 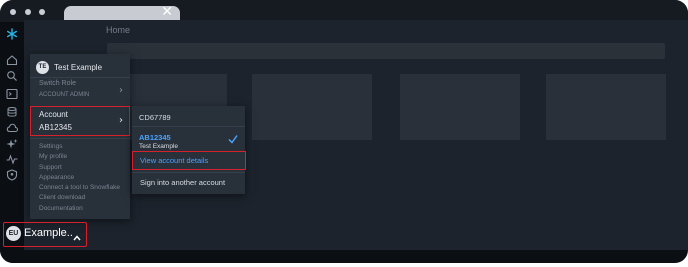 I want to click on checkmark-icon, so click(x=233, y=137).